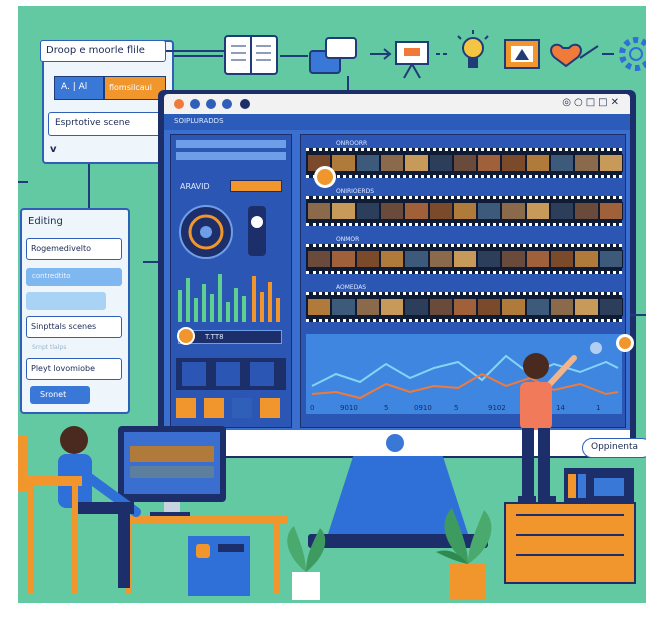 The image size is (646, 642). Describe the element at coordinates (109, 124) in the screenshot. I see `scene-field: Esprtotive scene` at that location.